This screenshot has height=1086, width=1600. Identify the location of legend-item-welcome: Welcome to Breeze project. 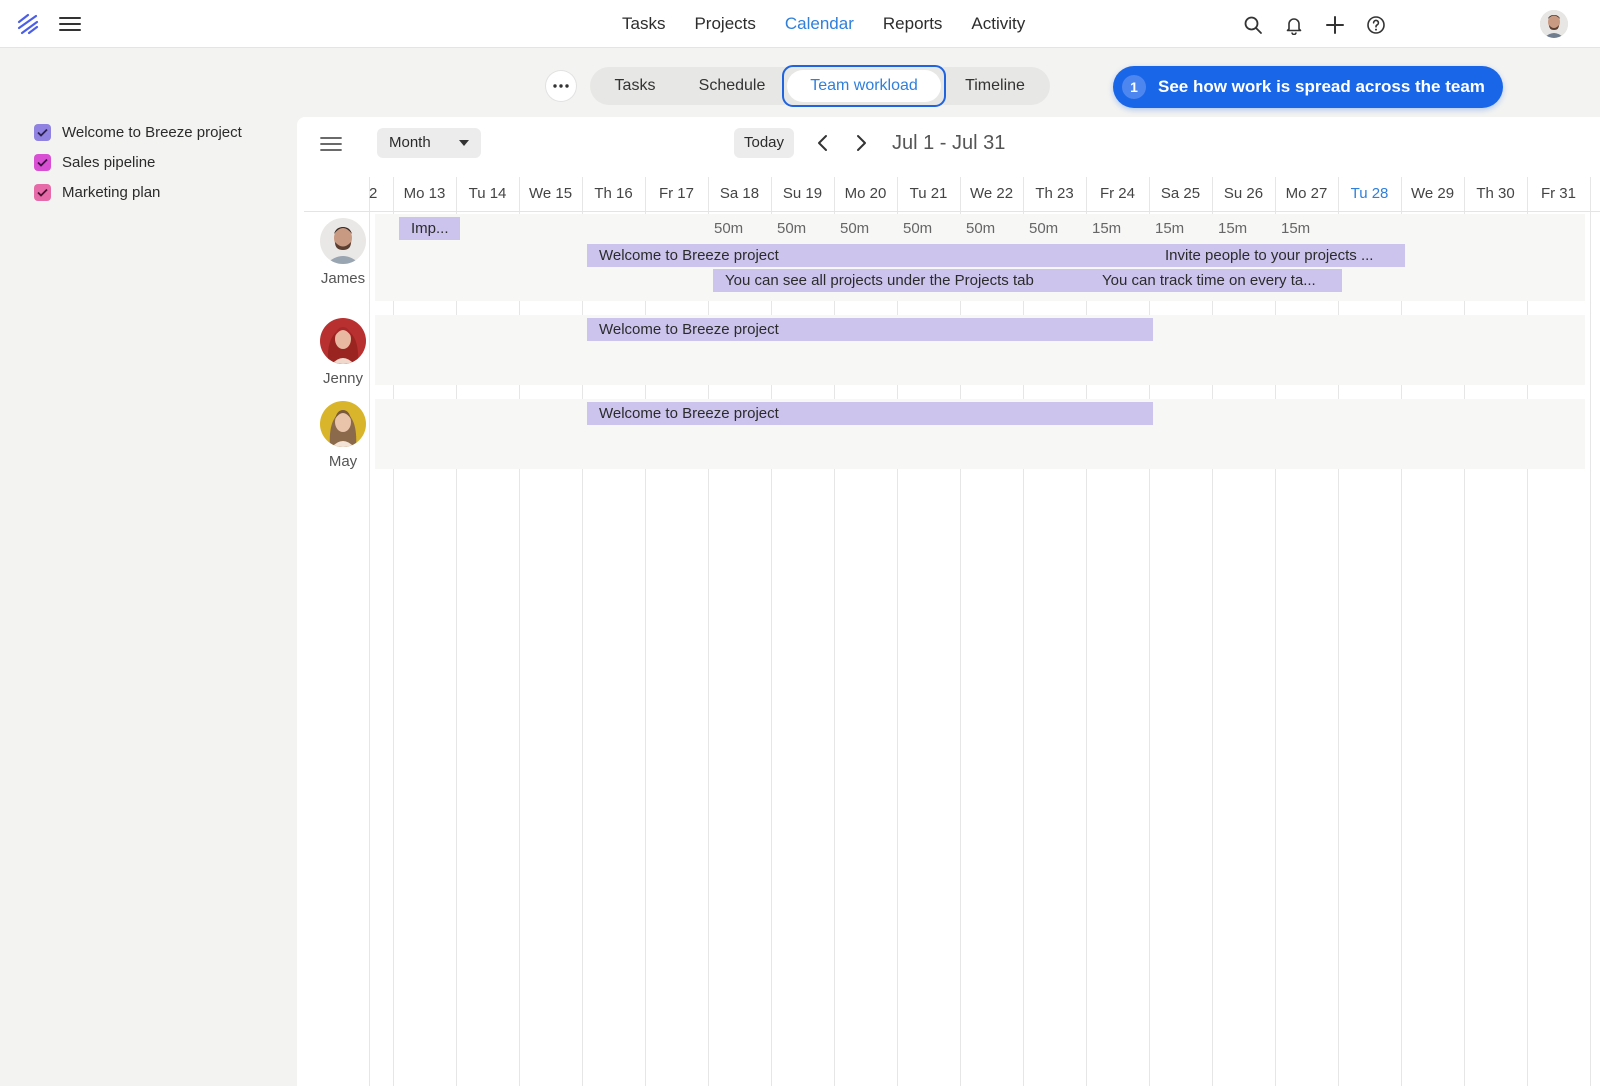
(138, 132).